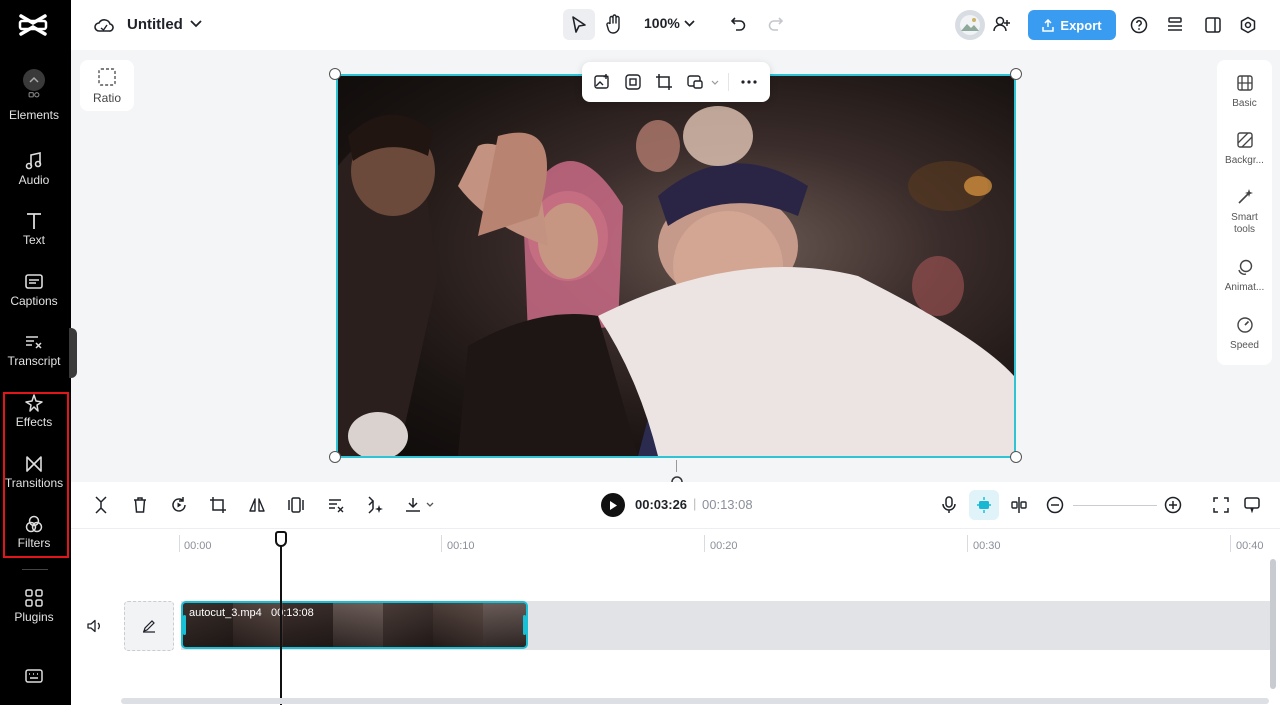  What do you see at coordinates (198, 546) in the screenshot?
I see `timeline-tick-label: 00:00` at bounding box center [198, 546].